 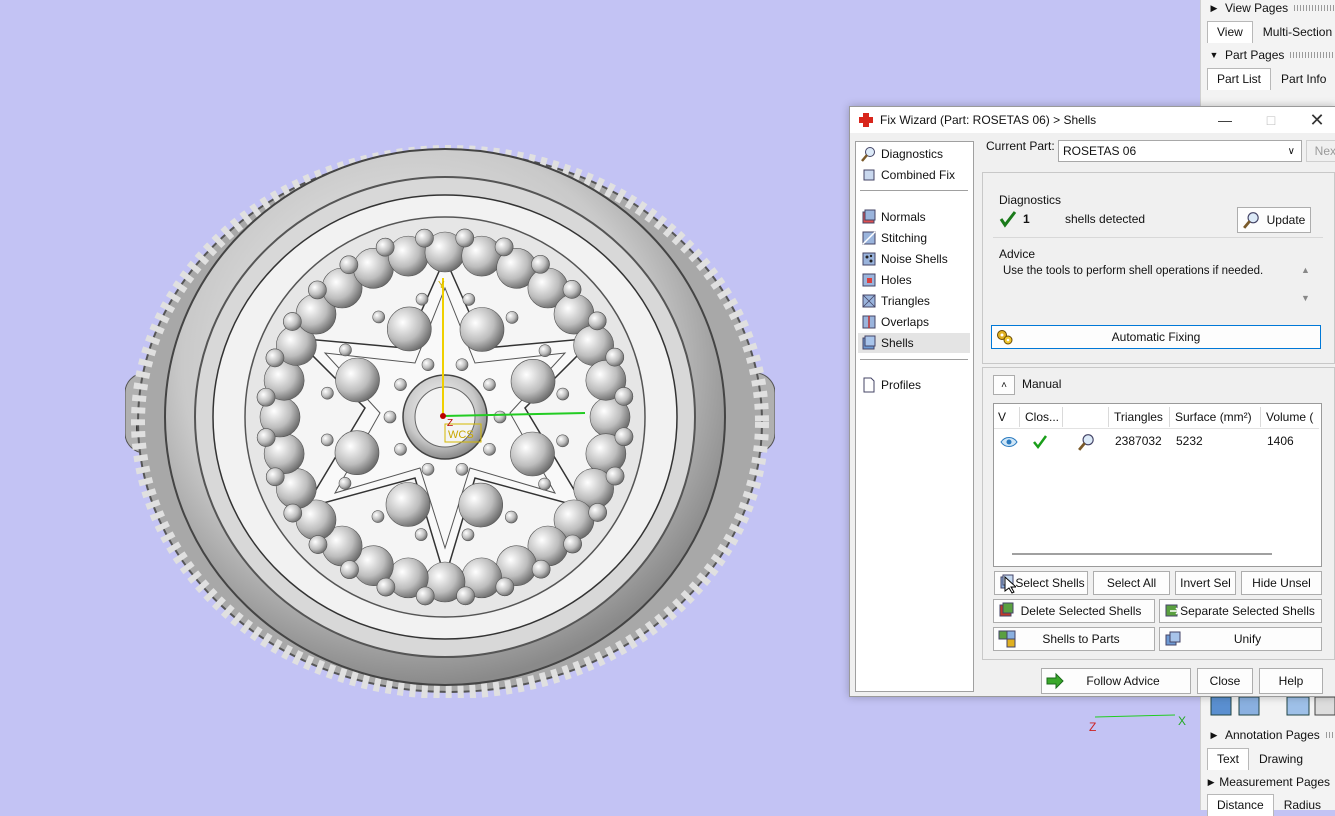 What do you see at coordinates (1240, 805) in the screenshot?
I see `tab-distance: Distance` at bounding box center [1240, 805].